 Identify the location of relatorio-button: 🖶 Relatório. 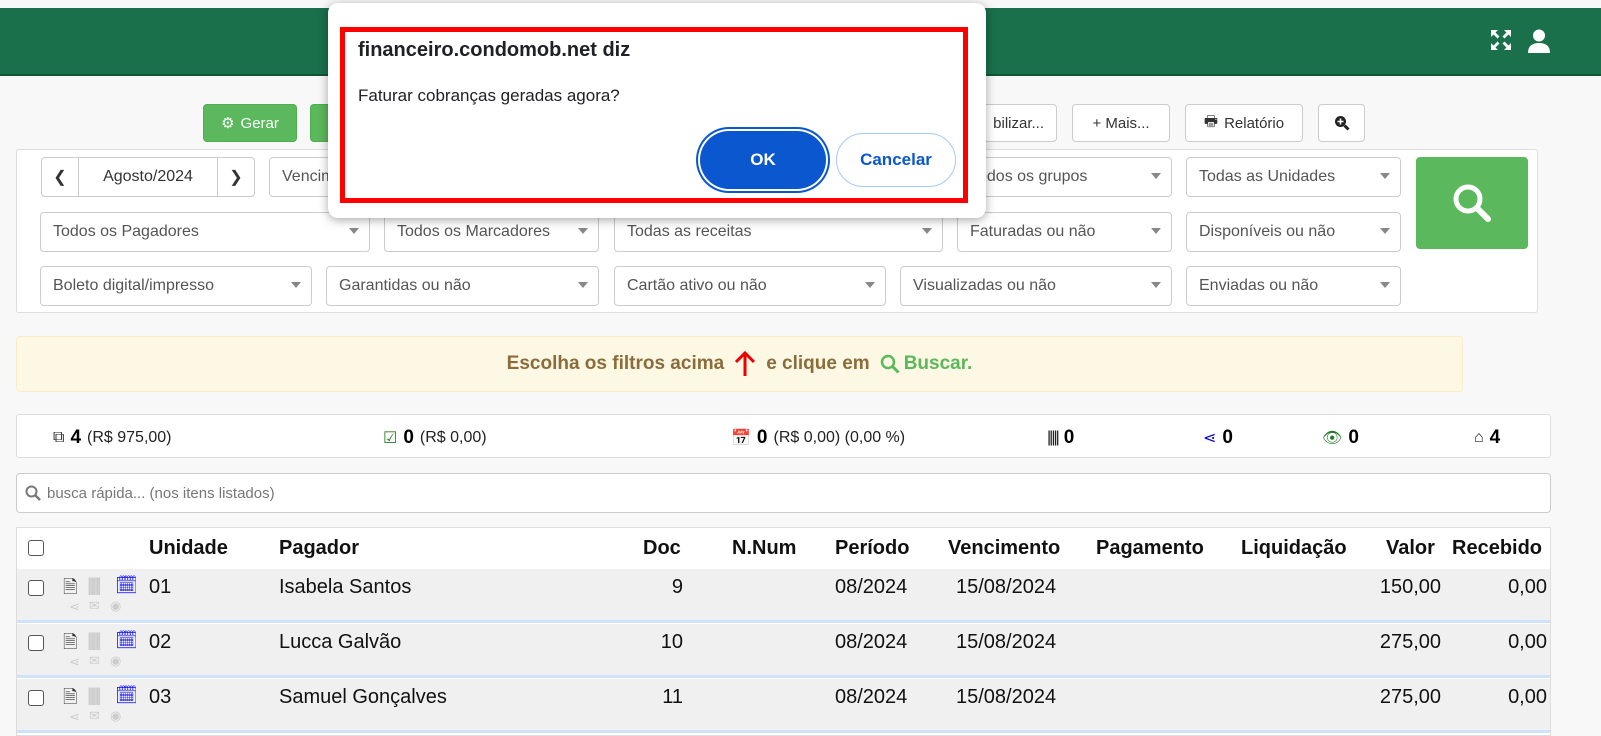
(1244, 123).